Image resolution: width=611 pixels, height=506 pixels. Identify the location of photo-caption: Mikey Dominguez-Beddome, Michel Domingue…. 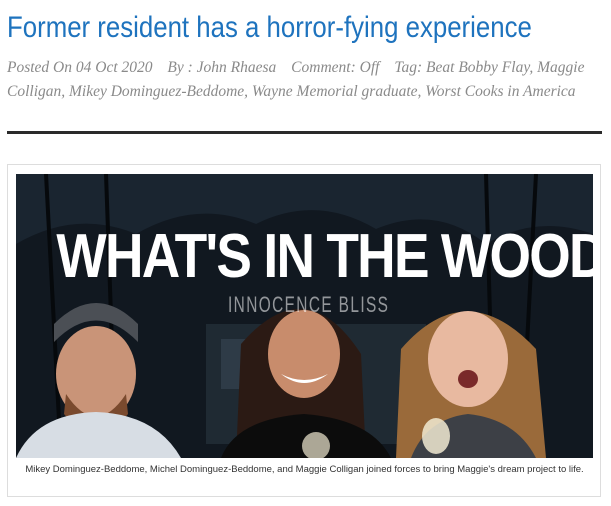
(304, 469).